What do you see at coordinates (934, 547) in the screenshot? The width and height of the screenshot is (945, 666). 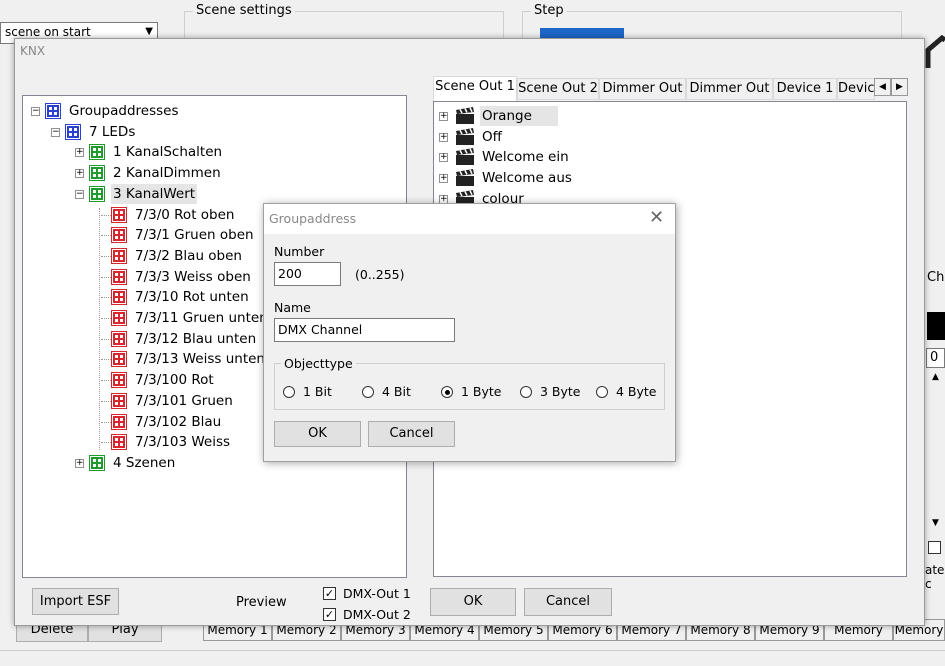 I see `right-checkbox` at bounding box center [934, 547].